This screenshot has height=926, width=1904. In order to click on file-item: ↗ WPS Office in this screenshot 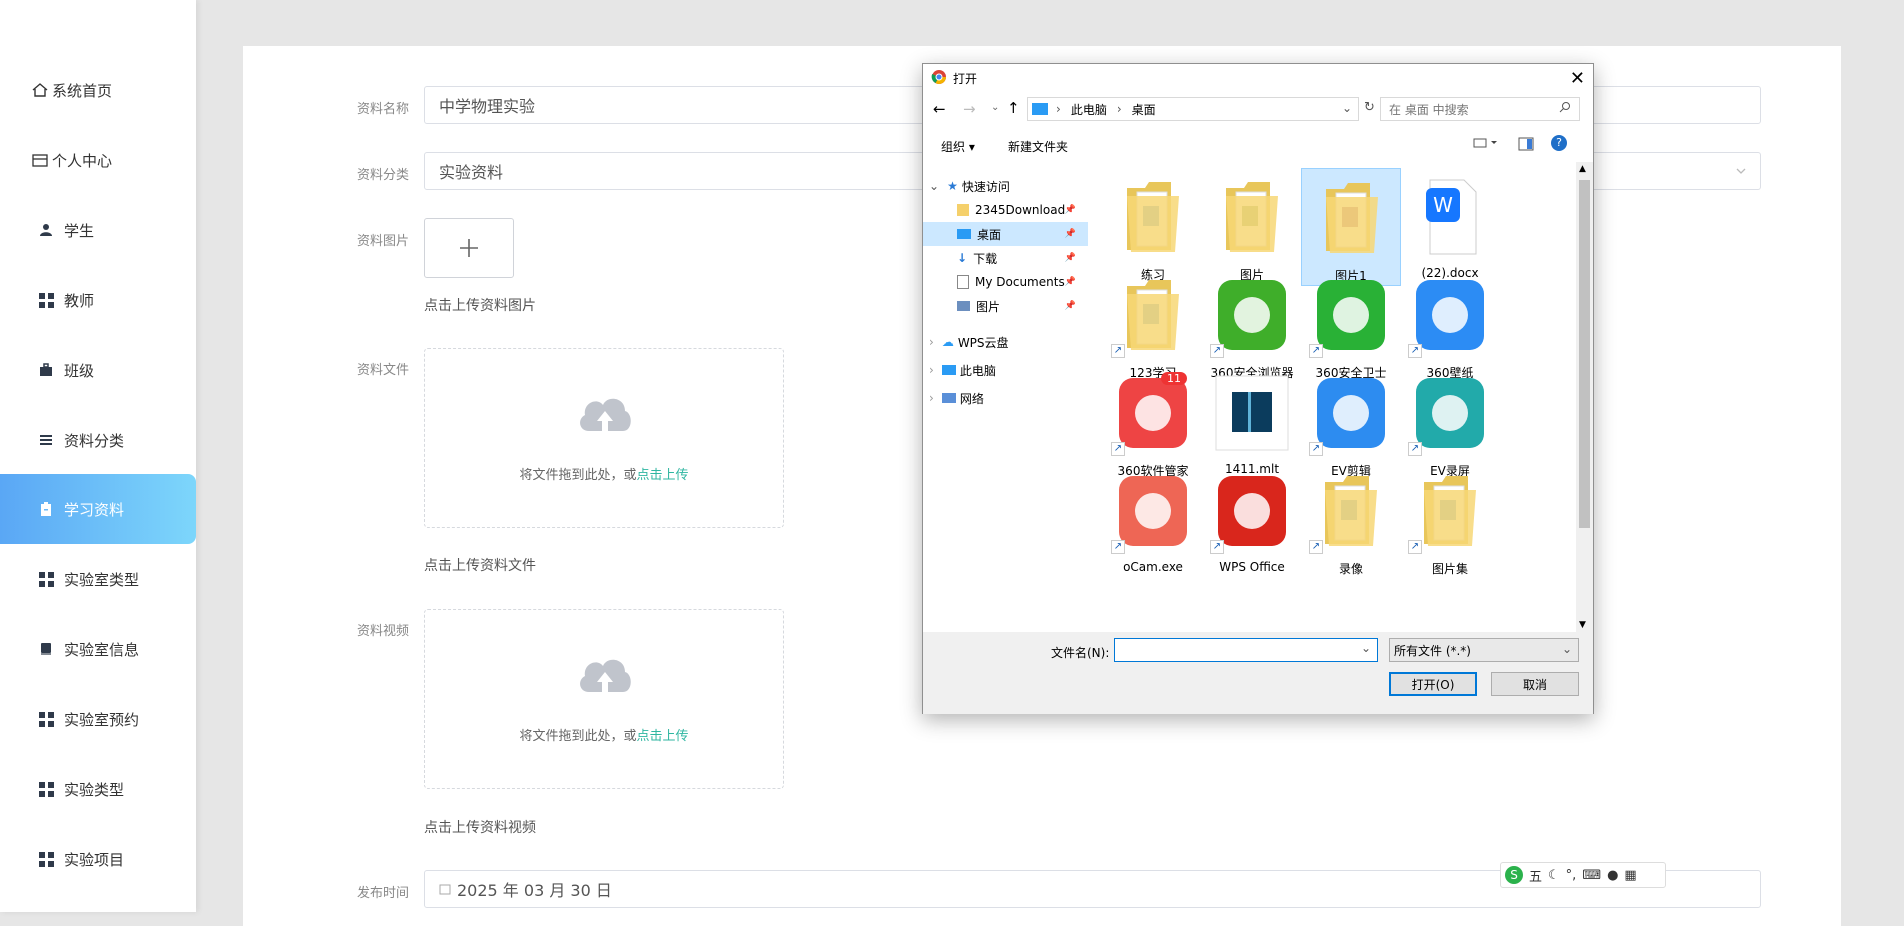, I will do `click(1252, 521)`.